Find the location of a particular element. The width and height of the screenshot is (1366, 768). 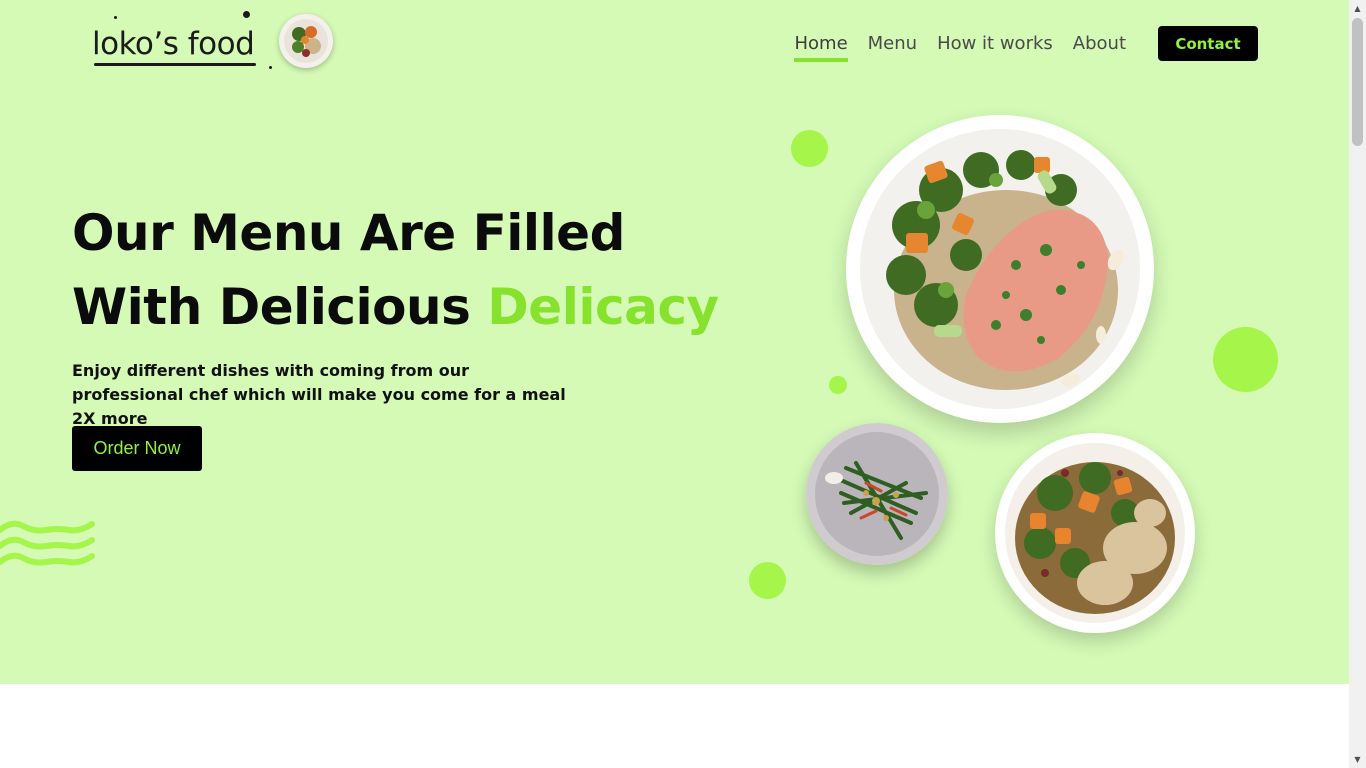

brand-name: loko’s food is located at coordinates (173, 44).